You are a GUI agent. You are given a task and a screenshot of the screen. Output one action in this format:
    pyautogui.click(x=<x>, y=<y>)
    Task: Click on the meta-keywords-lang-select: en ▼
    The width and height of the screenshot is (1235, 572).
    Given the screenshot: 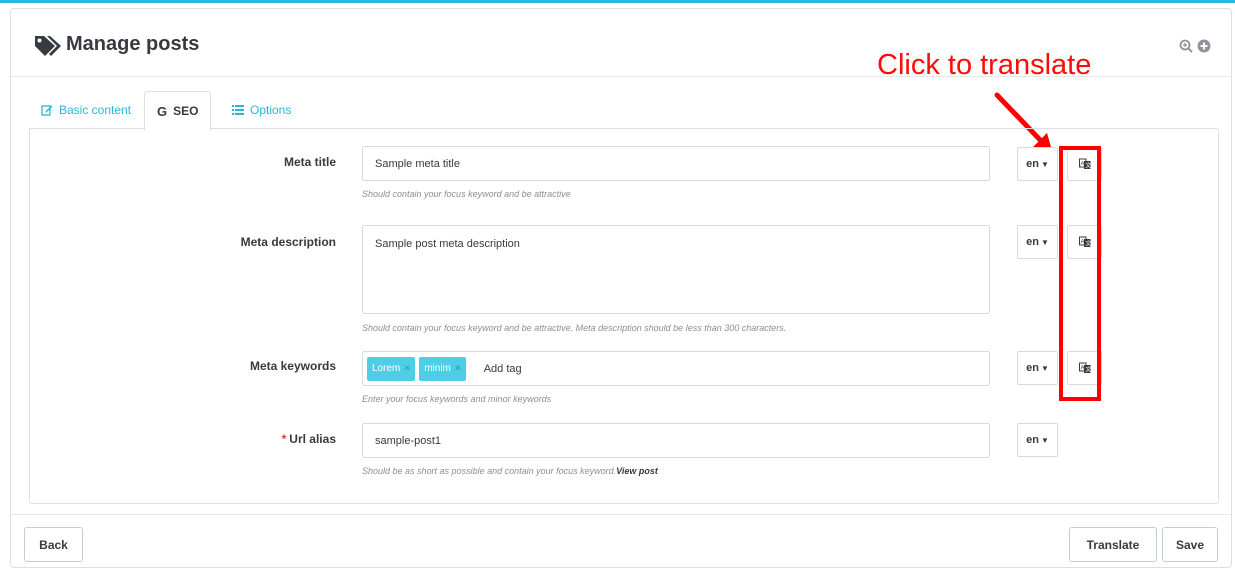 What is the action you would take?
    pyautogui.click(x=1037, y=368)
    